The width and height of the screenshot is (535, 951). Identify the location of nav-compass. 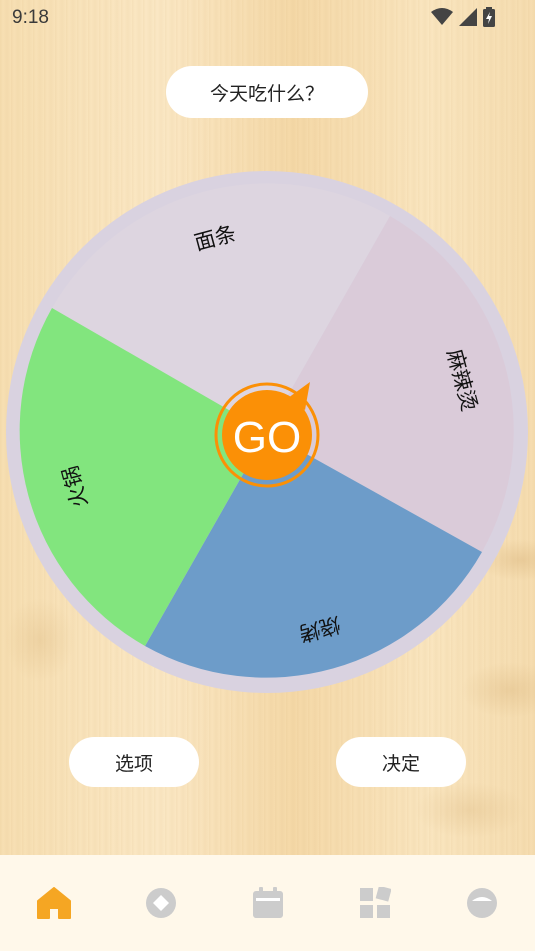
(161, 903).